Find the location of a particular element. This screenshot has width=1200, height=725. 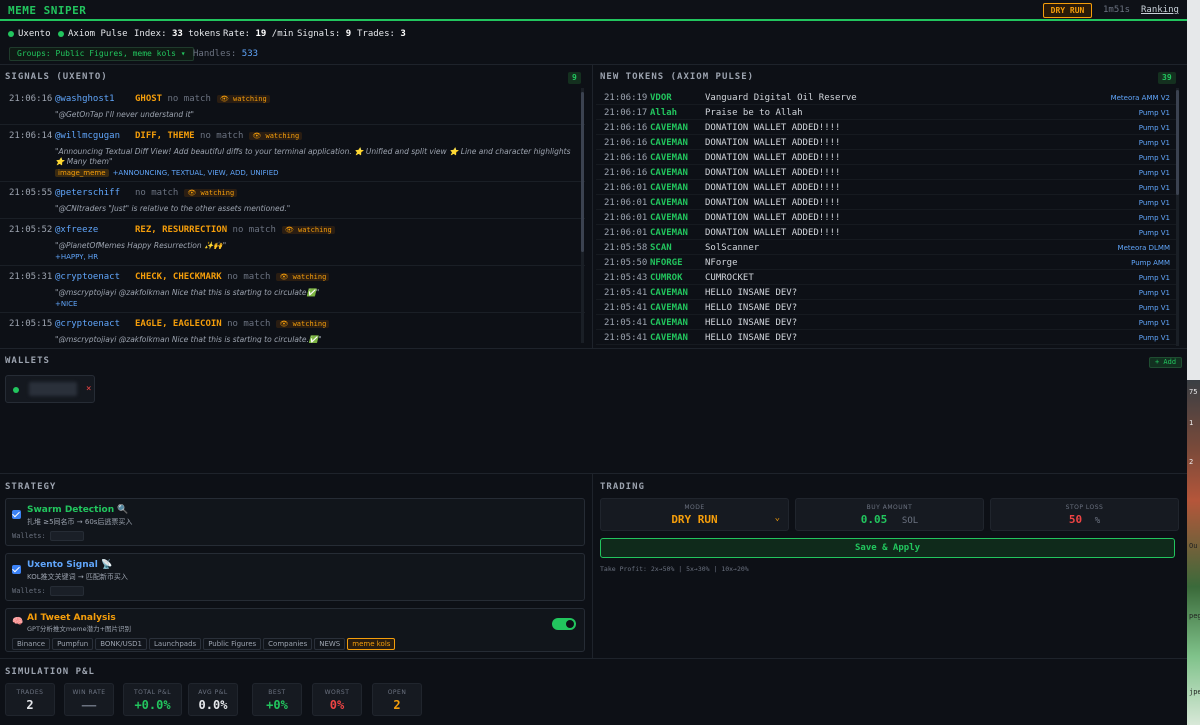

tokens-count-badge: 39 is located at coordinates (1167, 78).